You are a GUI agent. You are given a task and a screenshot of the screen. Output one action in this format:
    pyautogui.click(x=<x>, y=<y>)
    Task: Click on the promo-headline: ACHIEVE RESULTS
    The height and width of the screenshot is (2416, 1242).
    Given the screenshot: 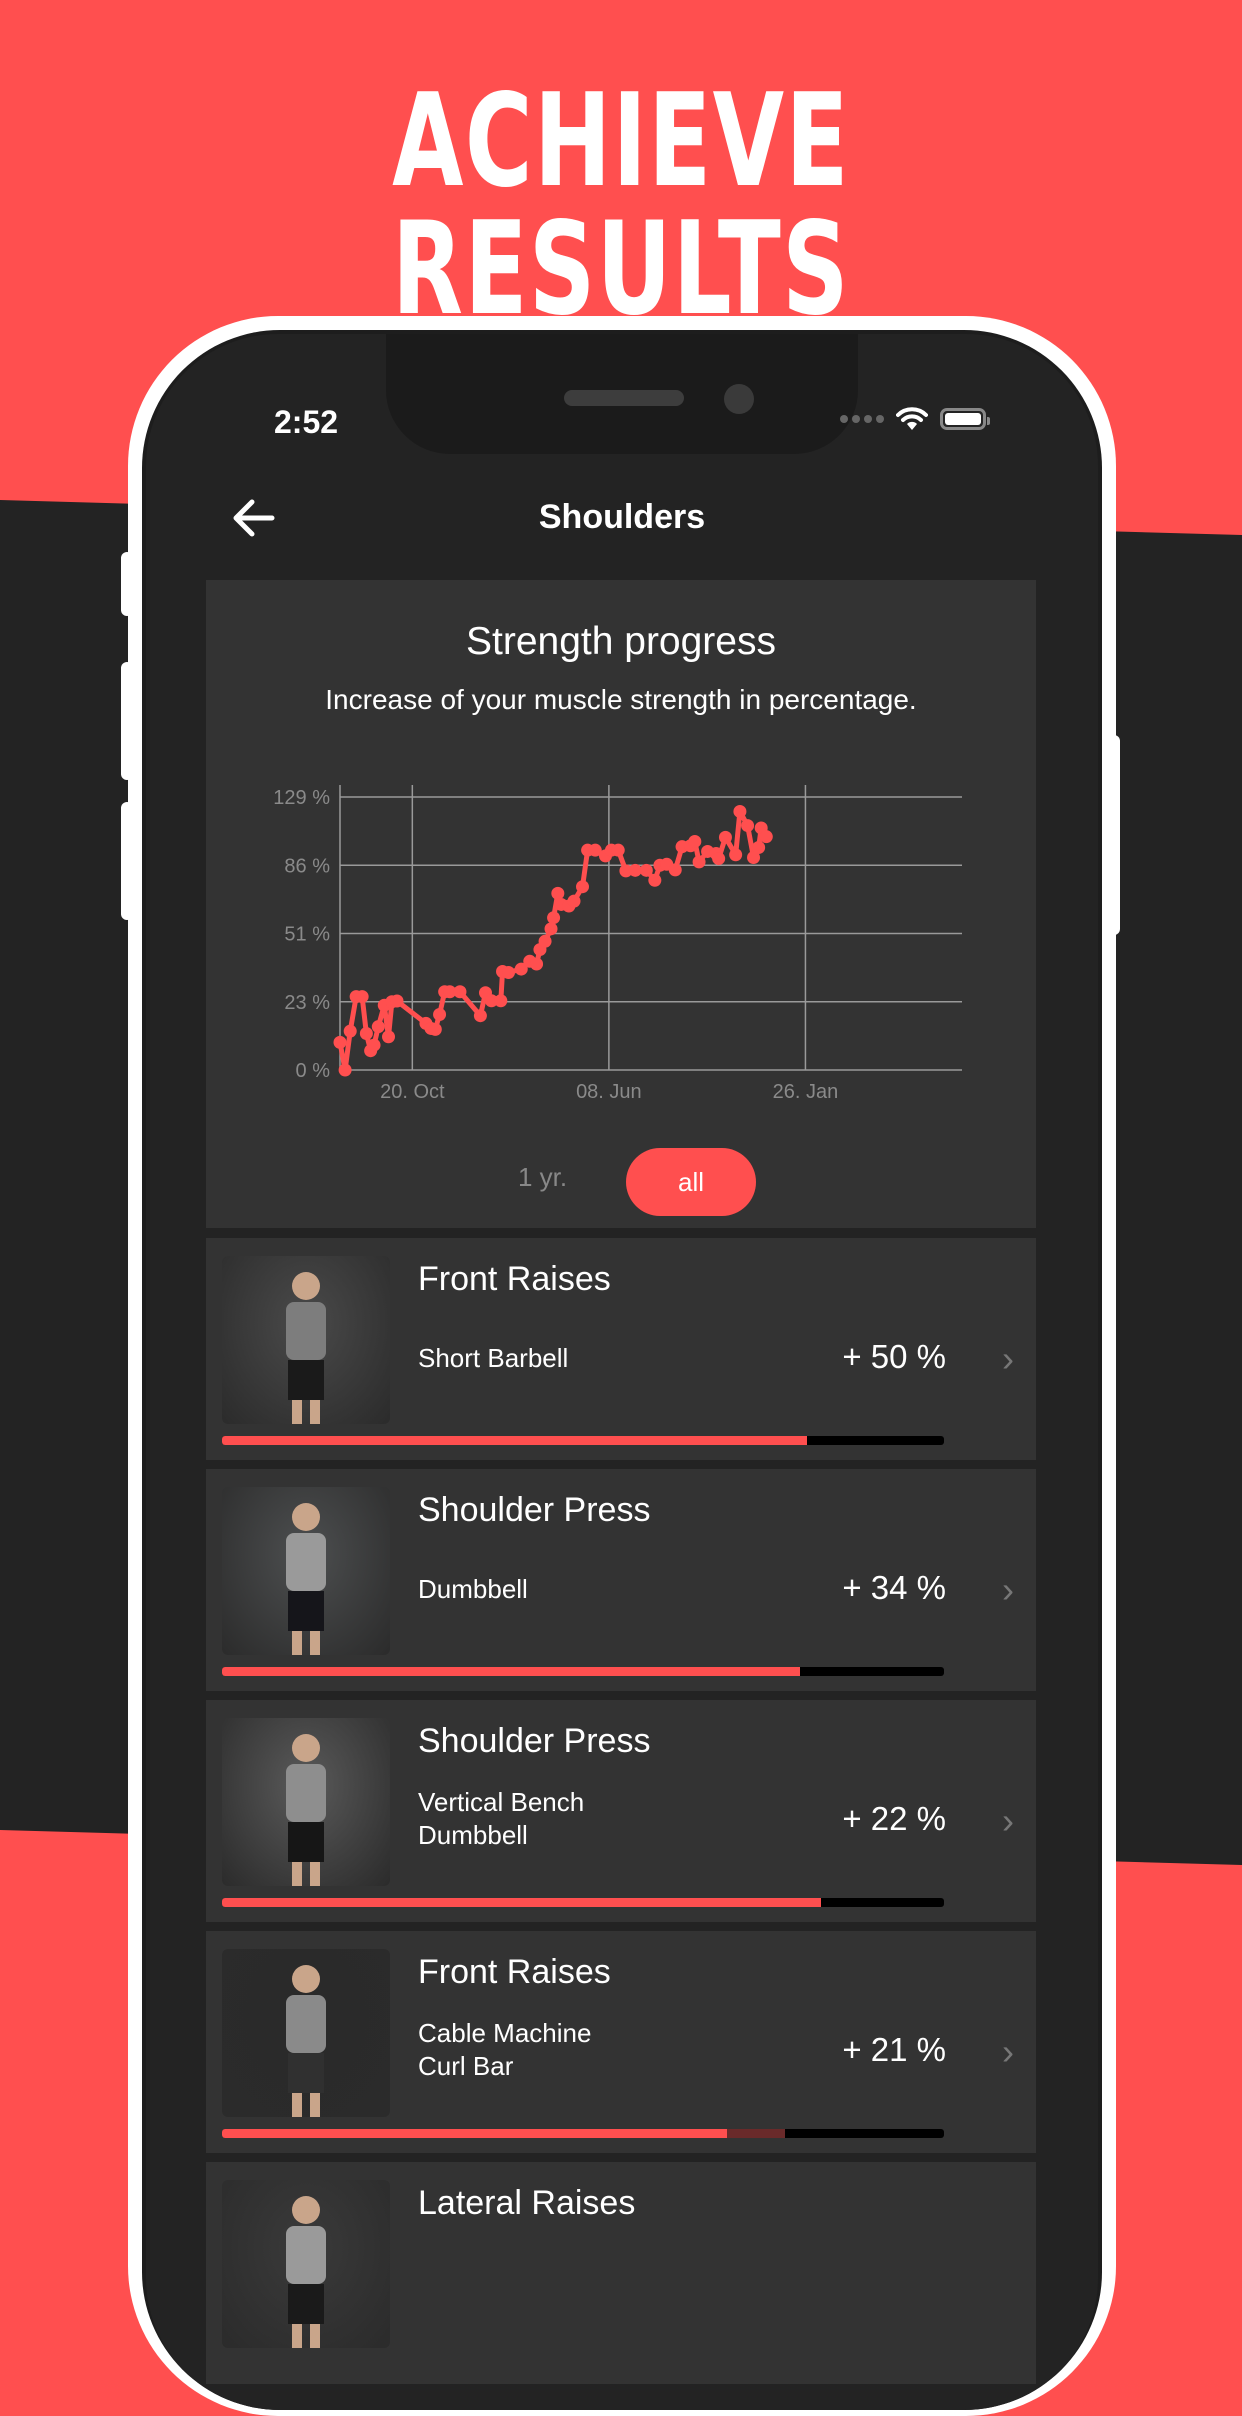 What is the action you would take?
    pyautogui.click(x=621, y=205)
    